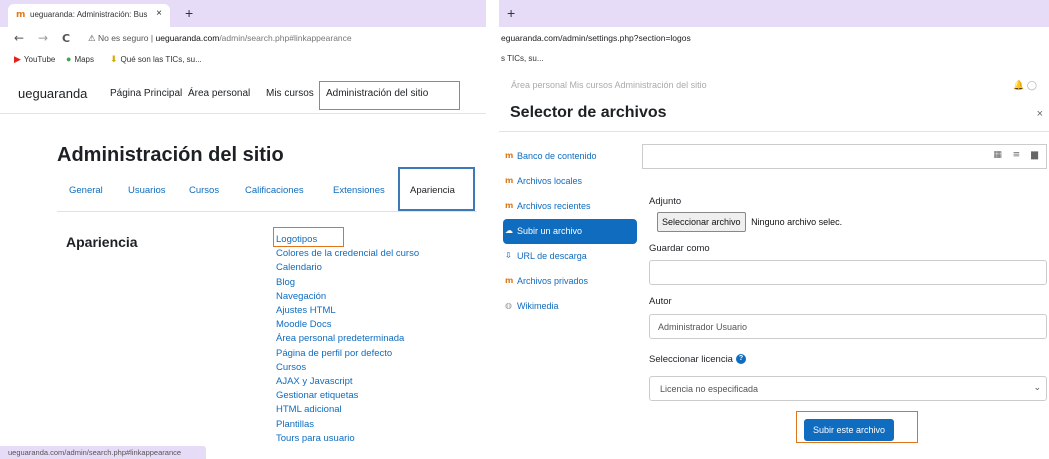 This screenshot has height=459, width=1049. I want to click on forward-arrow-icon: →, so click(43, 38).